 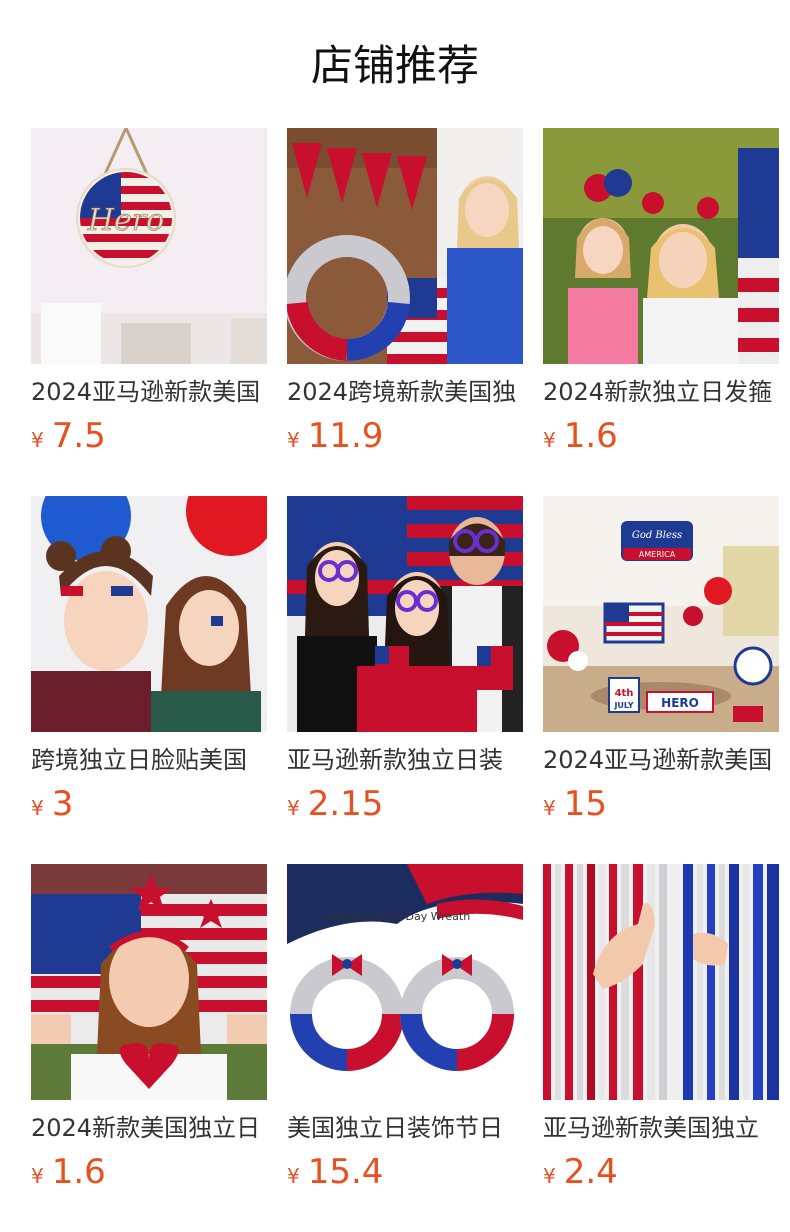 I want to click on product-name: 美国独立日装饰节日, so click(x=405, y=1128).